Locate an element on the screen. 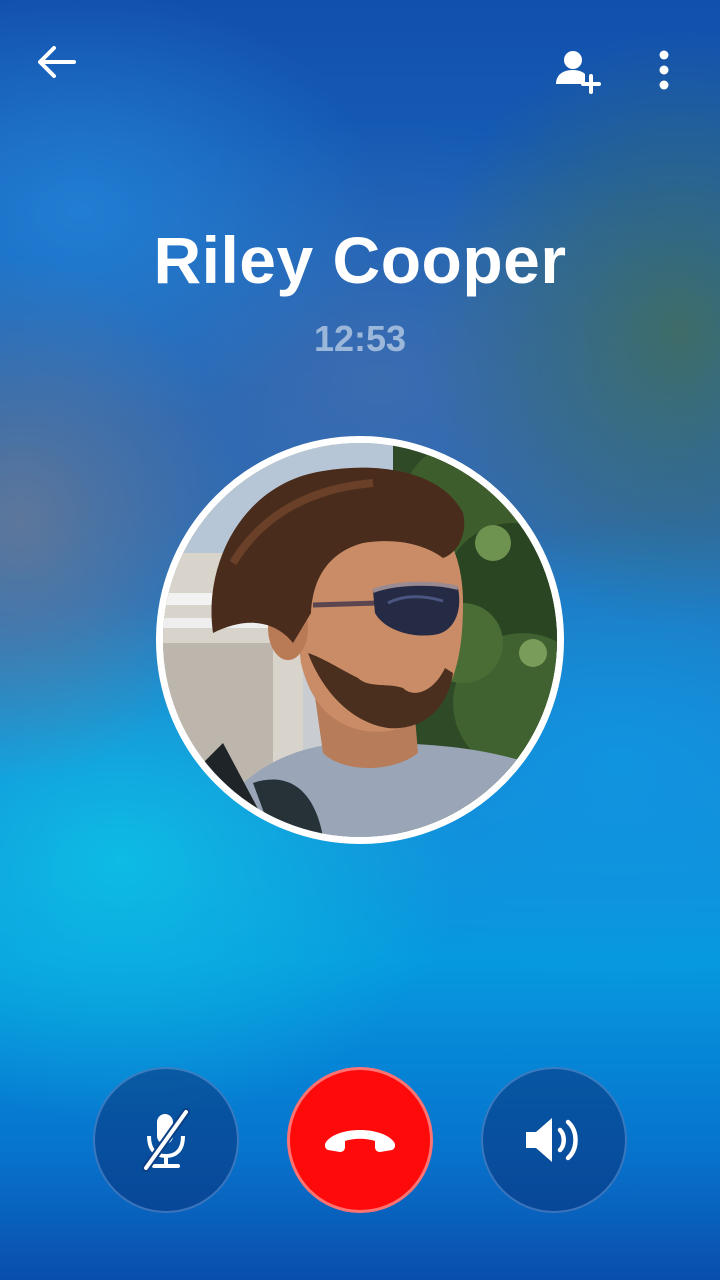 The image size is (720, 1280). more-vertical-icon is located at coordinates (664, 70).